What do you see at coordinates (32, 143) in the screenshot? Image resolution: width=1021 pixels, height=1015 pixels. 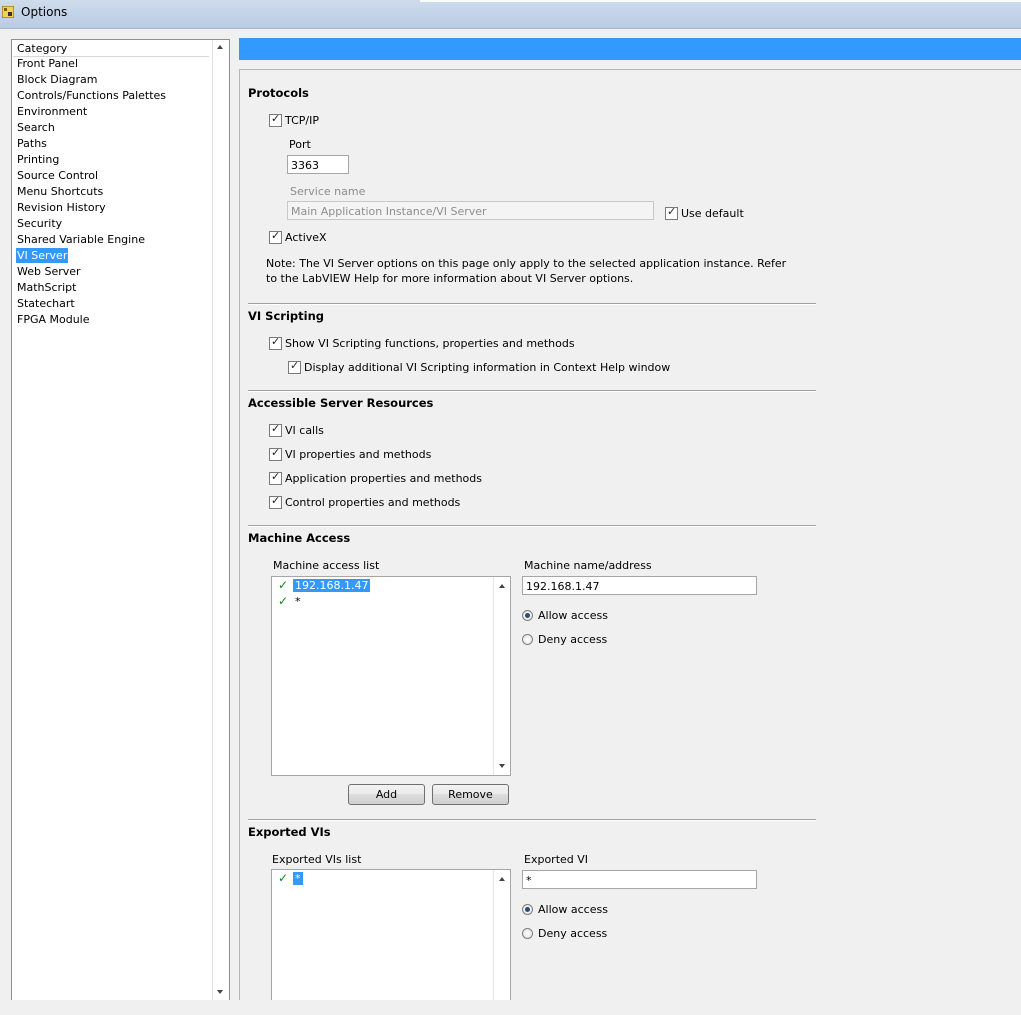 I see `category-item-paths: Paths` at bounding box center [32, 143].